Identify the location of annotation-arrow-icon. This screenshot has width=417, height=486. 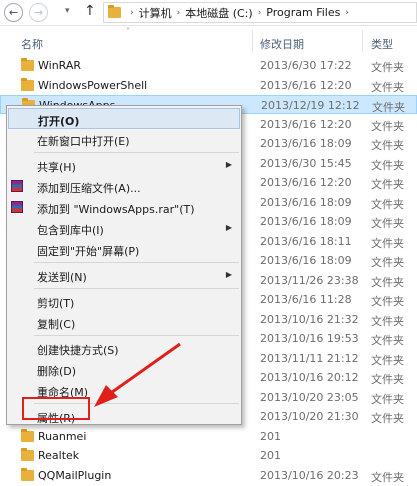
(137, 374).